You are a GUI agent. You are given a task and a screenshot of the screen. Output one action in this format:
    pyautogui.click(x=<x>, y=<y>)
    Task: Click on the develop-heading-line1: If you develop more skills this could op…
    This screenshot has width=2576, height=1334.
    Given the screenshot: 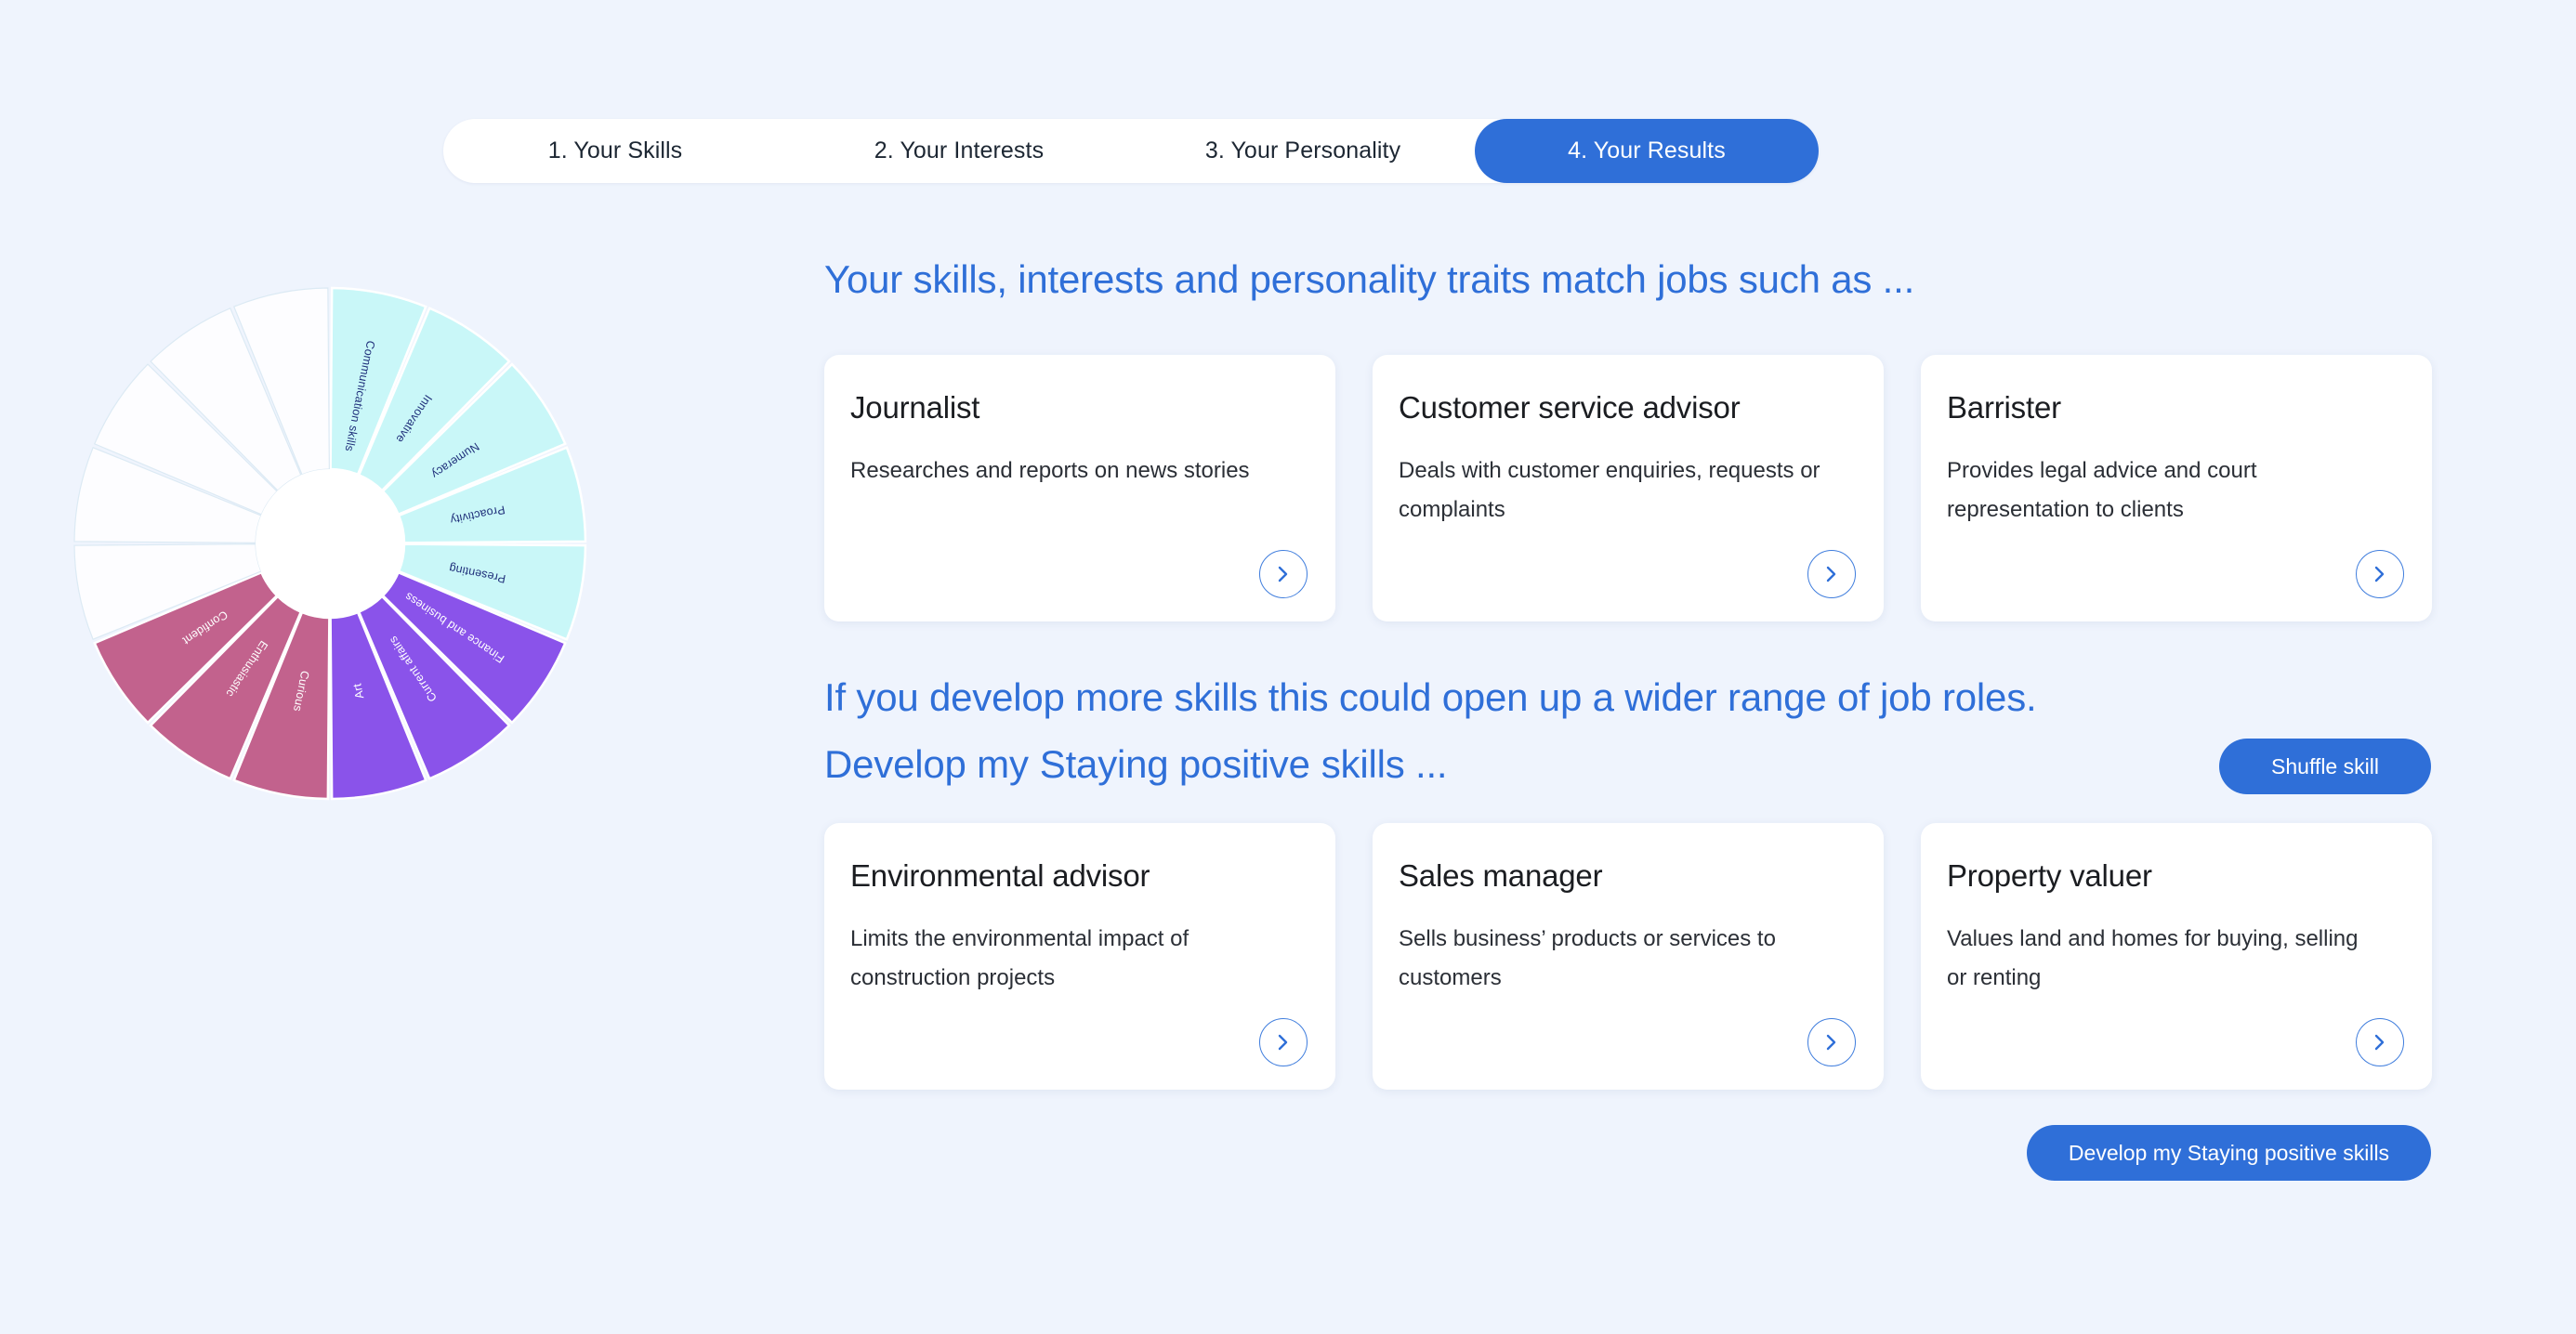 What is the action you would take?
    pyautogui.click(x=1430, y=697)
    